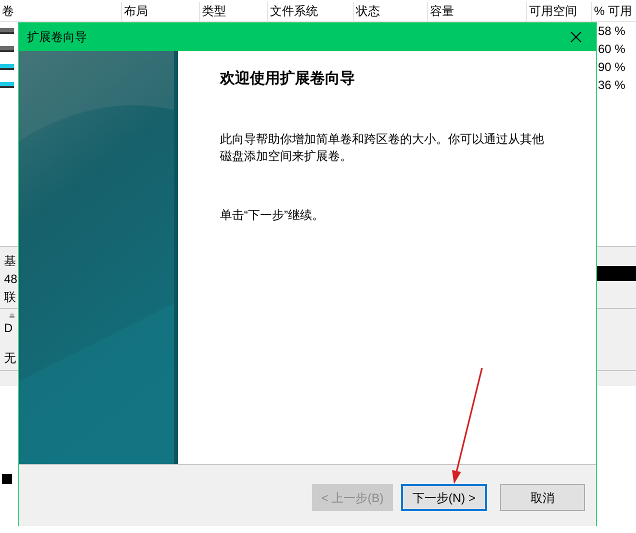 This screenshot has width=636, height=533. What do you see at coordinates (8, 328) in the screenshot?
I see `disk-label: D` at bounding box center [8, 328].